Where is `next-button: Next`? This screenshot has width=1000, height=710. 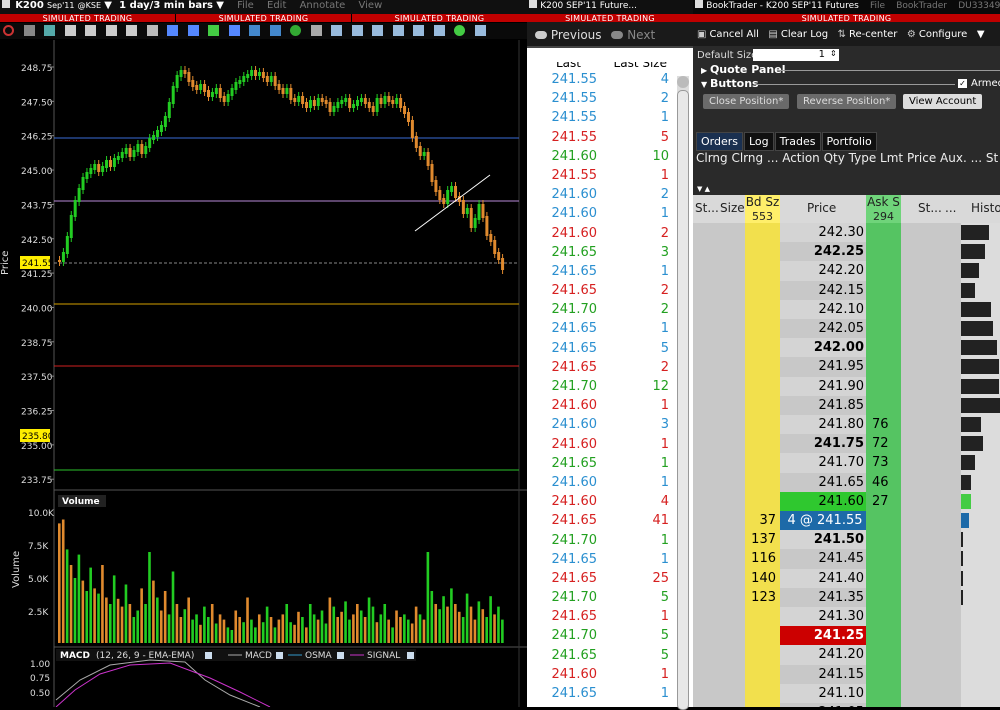 next-button: Next is located at coordinates (633, 35).